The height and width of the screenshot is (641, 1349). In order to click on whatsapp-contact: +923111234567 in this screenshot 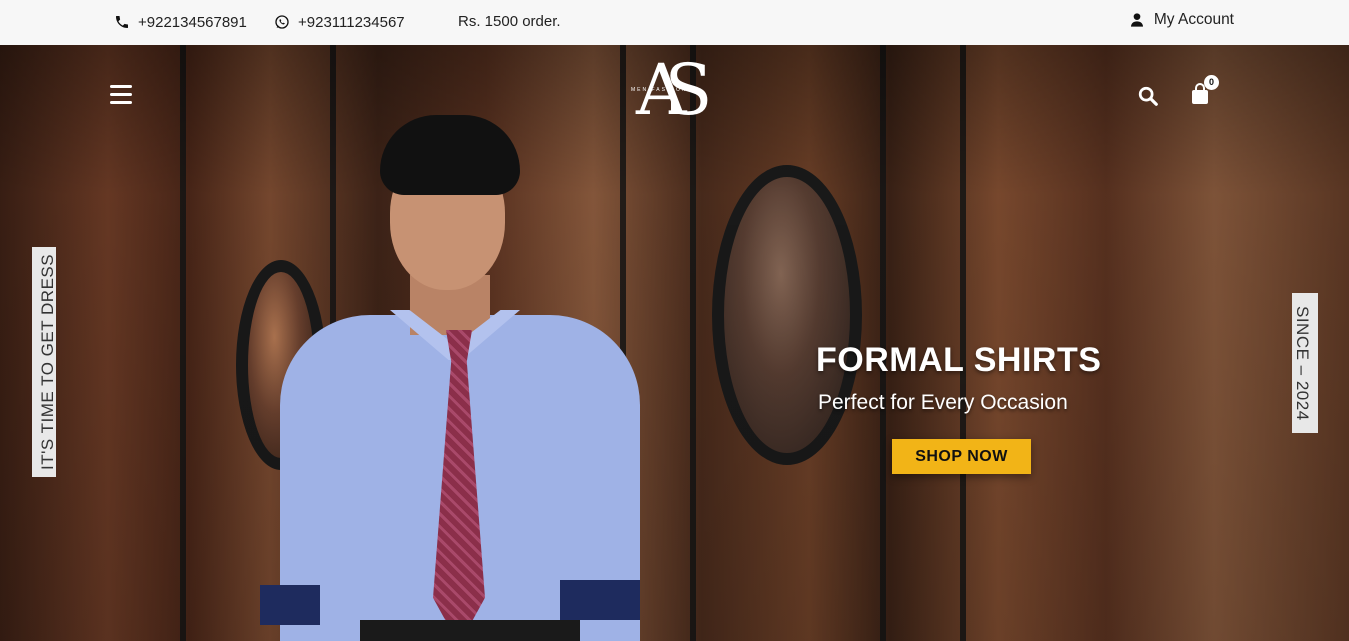, I will do `click(339, 22)`.